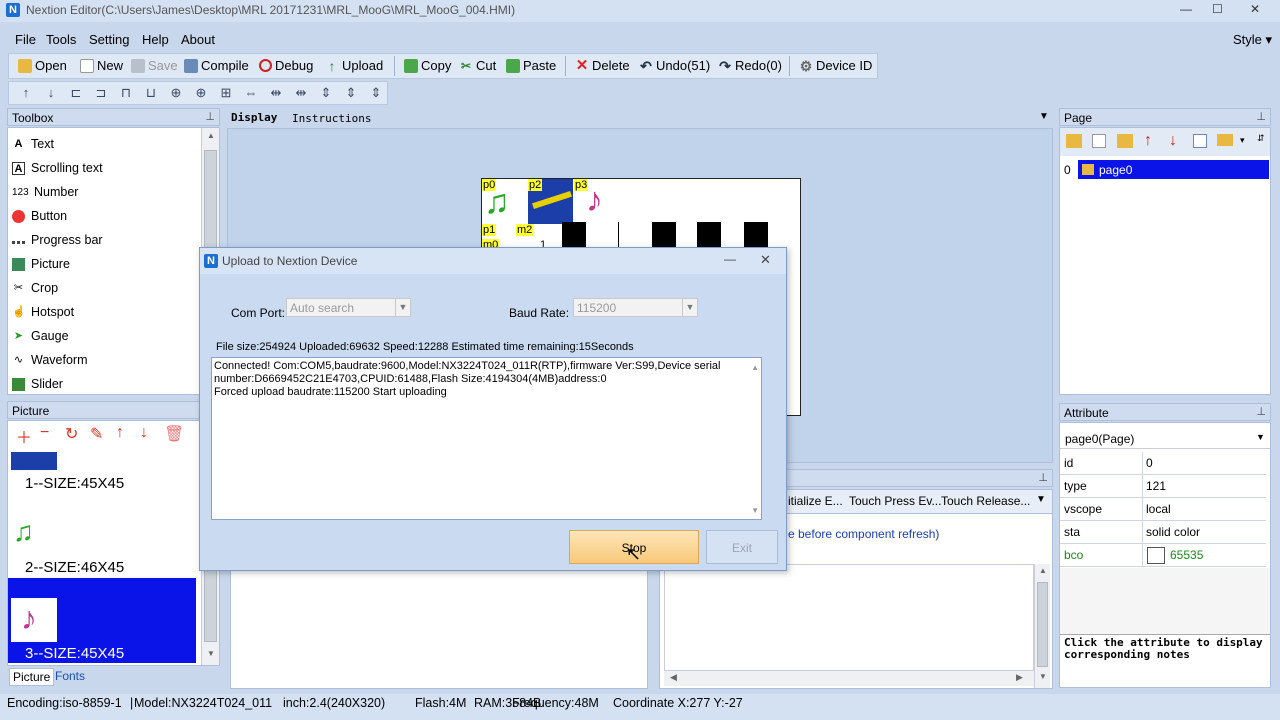 The height and width of the screenshot is (720, 1280). I want to click on scroll-right-icon: ▶, so click(1019, 677).